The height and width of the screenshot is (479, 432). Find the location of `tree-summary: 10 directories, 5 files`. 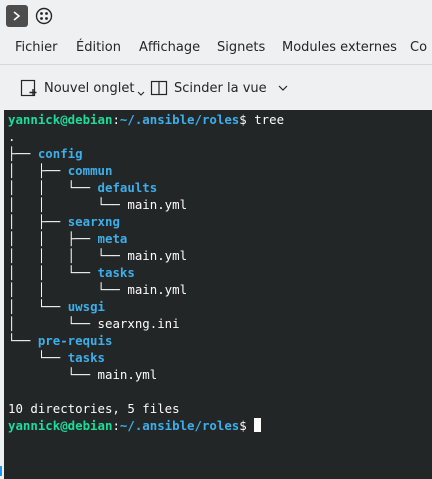

tree-summary: 10 directories, 5 files is located at coordinates (94, 408).